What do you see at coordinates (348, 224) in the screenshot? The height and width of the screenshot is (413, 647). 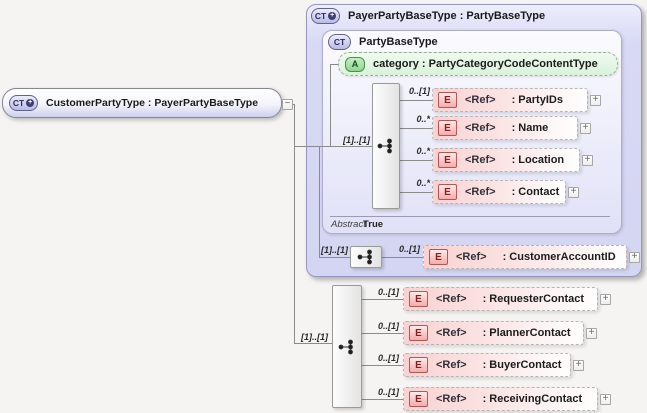 I see `abstract-label: Abstract` at bounding box center [348, 224].